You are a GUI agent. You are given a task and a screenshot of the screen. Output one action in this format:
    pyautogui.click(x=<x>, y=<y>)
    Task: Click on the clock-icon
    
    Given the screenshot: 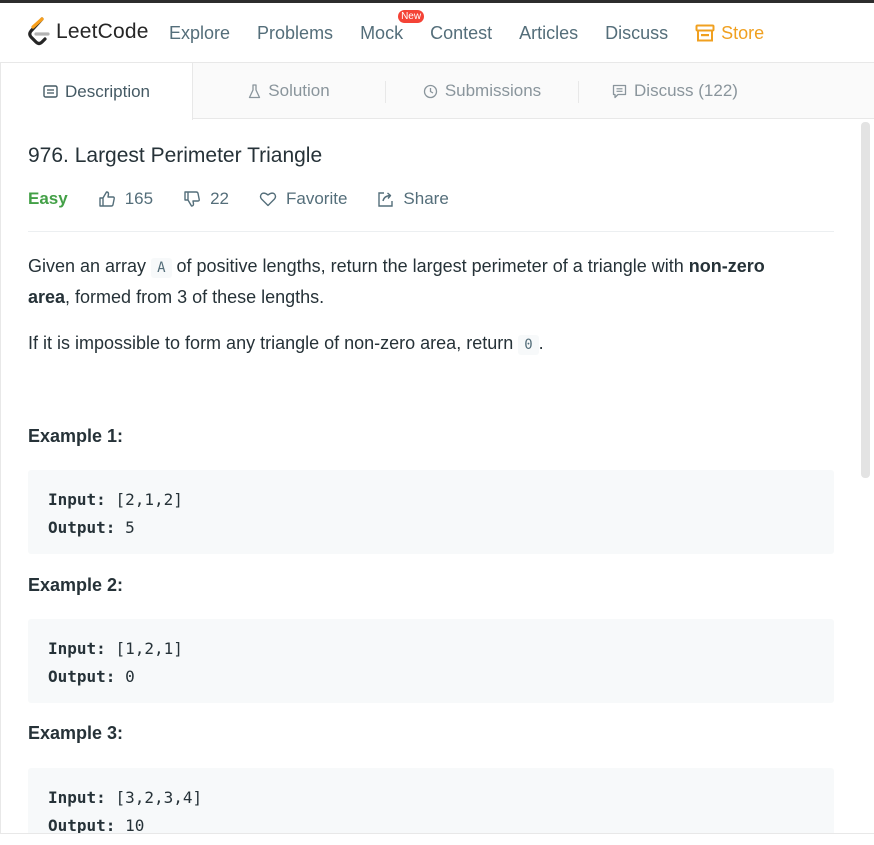 What is the action you would take?
    pyautogui.click(x=430, y=91)
    